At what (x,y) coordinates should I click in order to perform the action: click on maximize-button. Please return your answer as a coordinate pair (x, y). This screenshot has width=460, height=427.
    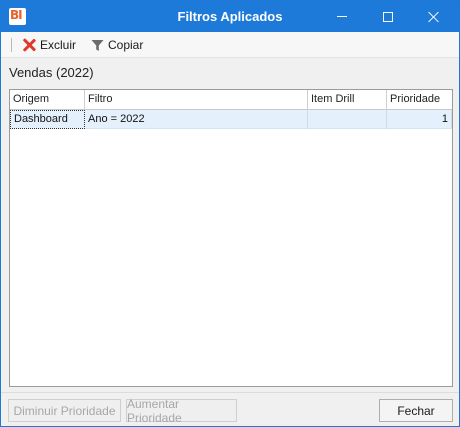
    Looking at the image, I should click on (388, 16).